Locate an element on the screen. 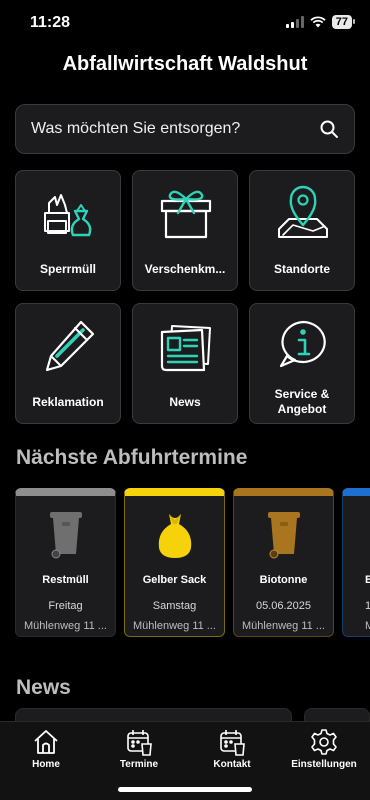  section-title-news: News is located at coordinates (43, 687).